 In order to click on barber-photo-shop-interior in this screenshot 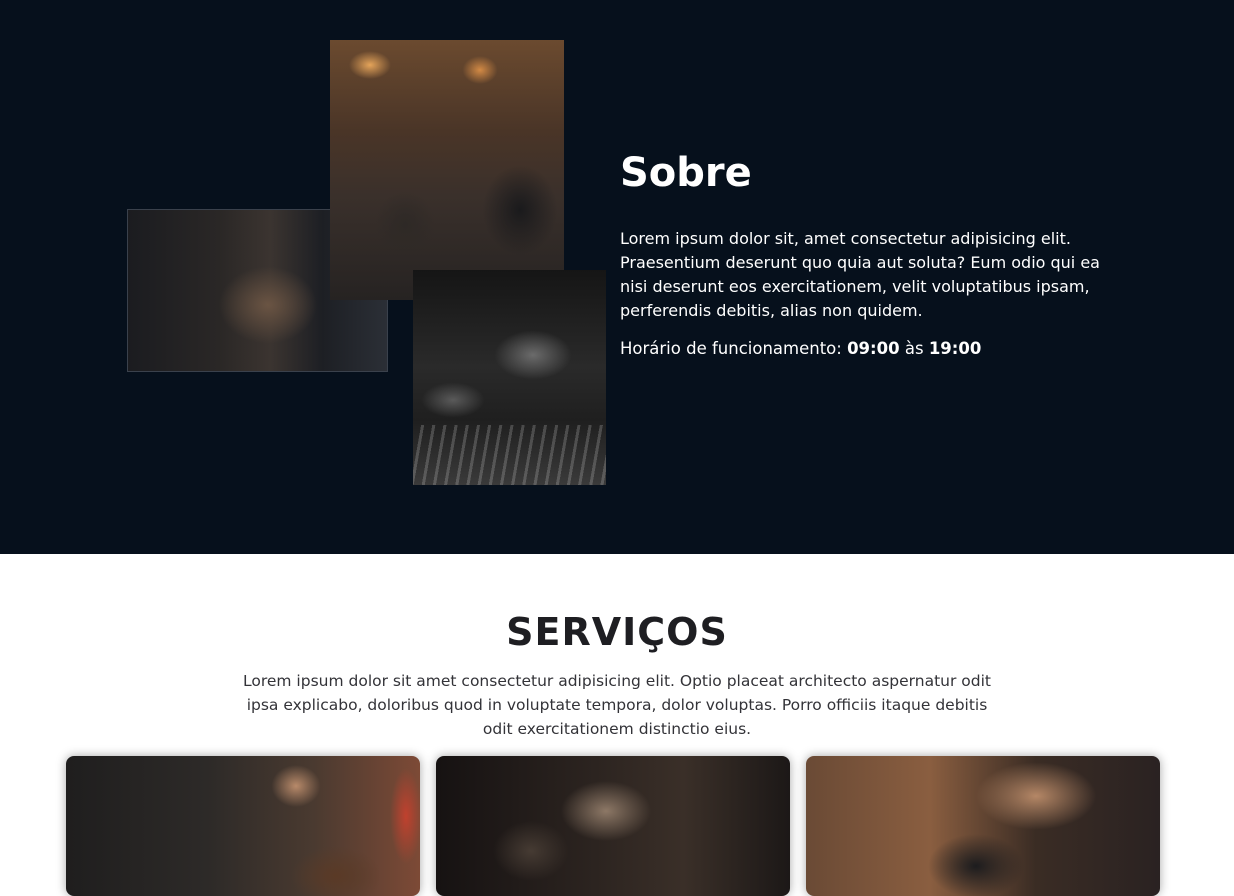, I will do `click(447, 170)`.